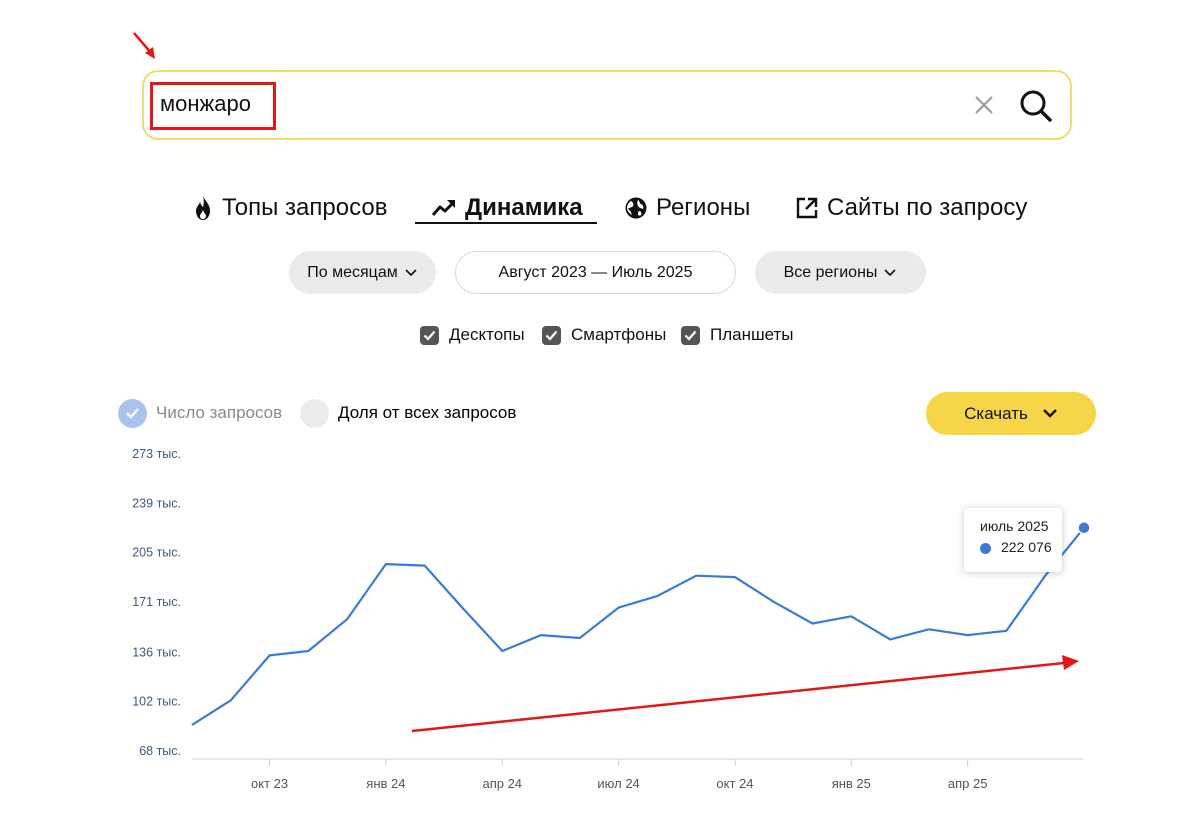 The width and height of the screenshot is (1200, 825). Describe the element at coordinates (502, 783) in the screenshot. I see `x-tick-label: апр 24` at that location.